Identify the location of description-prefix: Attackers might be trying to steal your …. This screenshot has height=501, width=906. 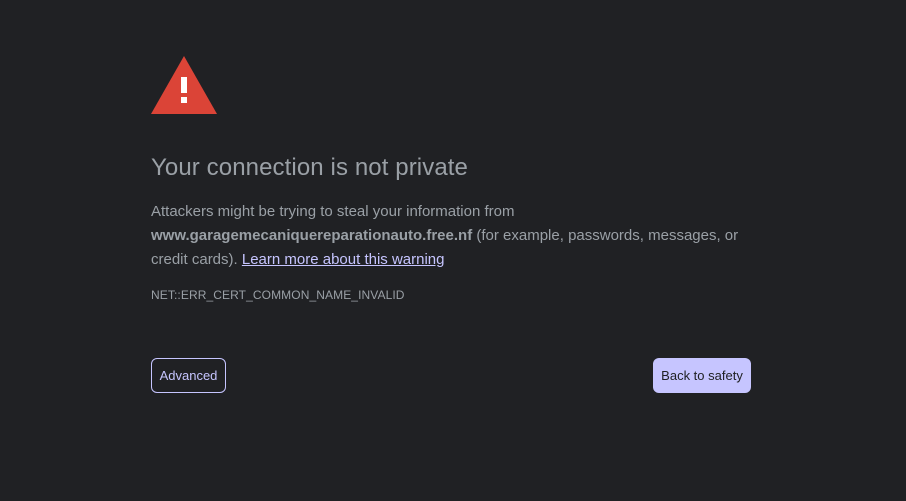
(333, 211).